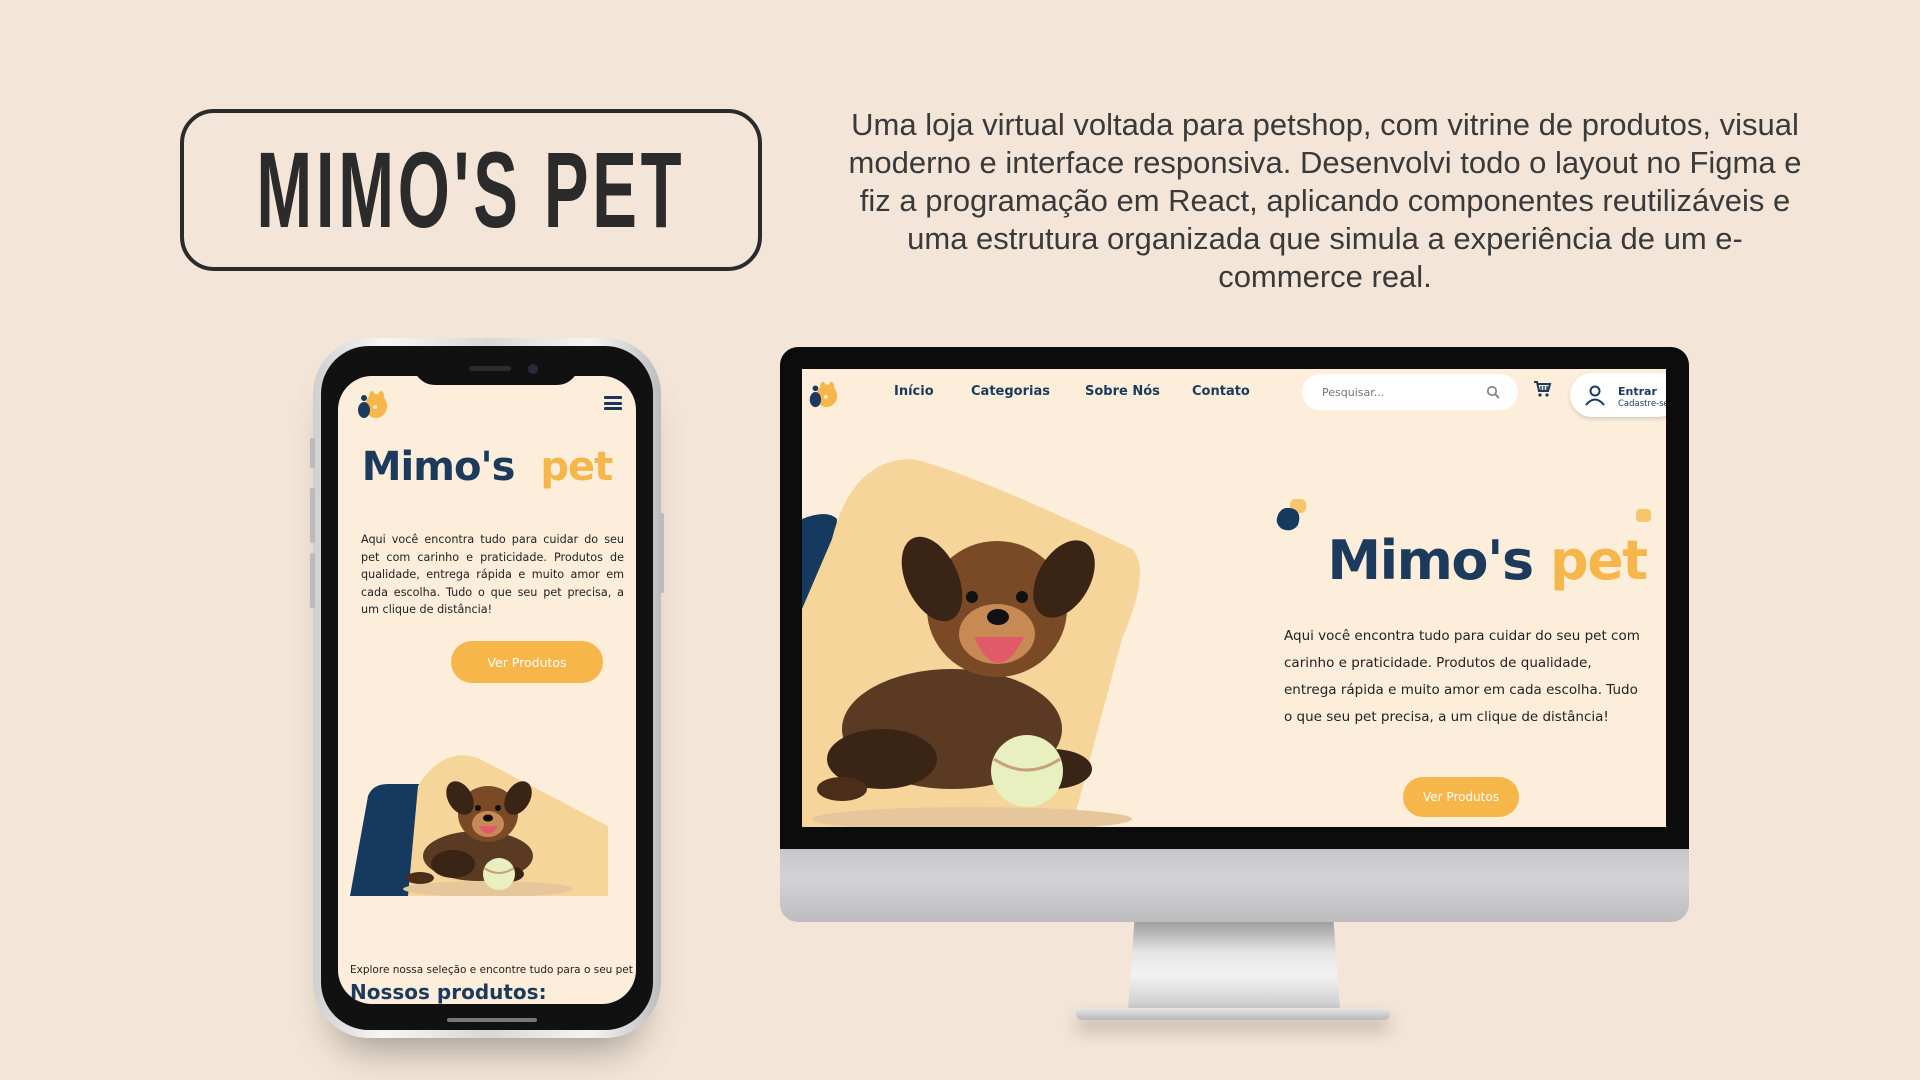 The width and height of the screenshot is (1920, 1080). What do you see at coordinates (1221, 391) in the screenshot?
I see `nav-contato: Contato` at bounding box center [1221, 391].